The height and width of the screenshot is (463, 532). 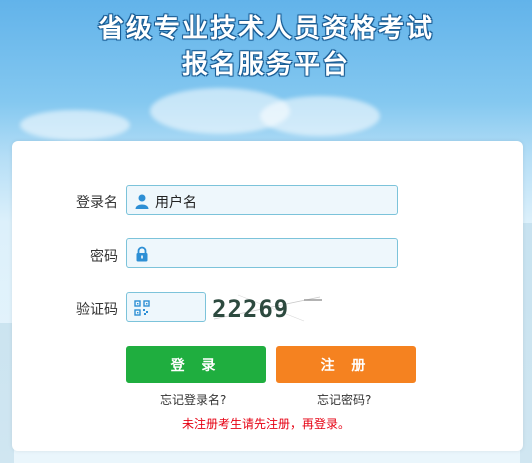 What do you see at coordinates (176, 203) in the screenshot?
I see `username-value: 用户名` at bounding box center [176, 203].